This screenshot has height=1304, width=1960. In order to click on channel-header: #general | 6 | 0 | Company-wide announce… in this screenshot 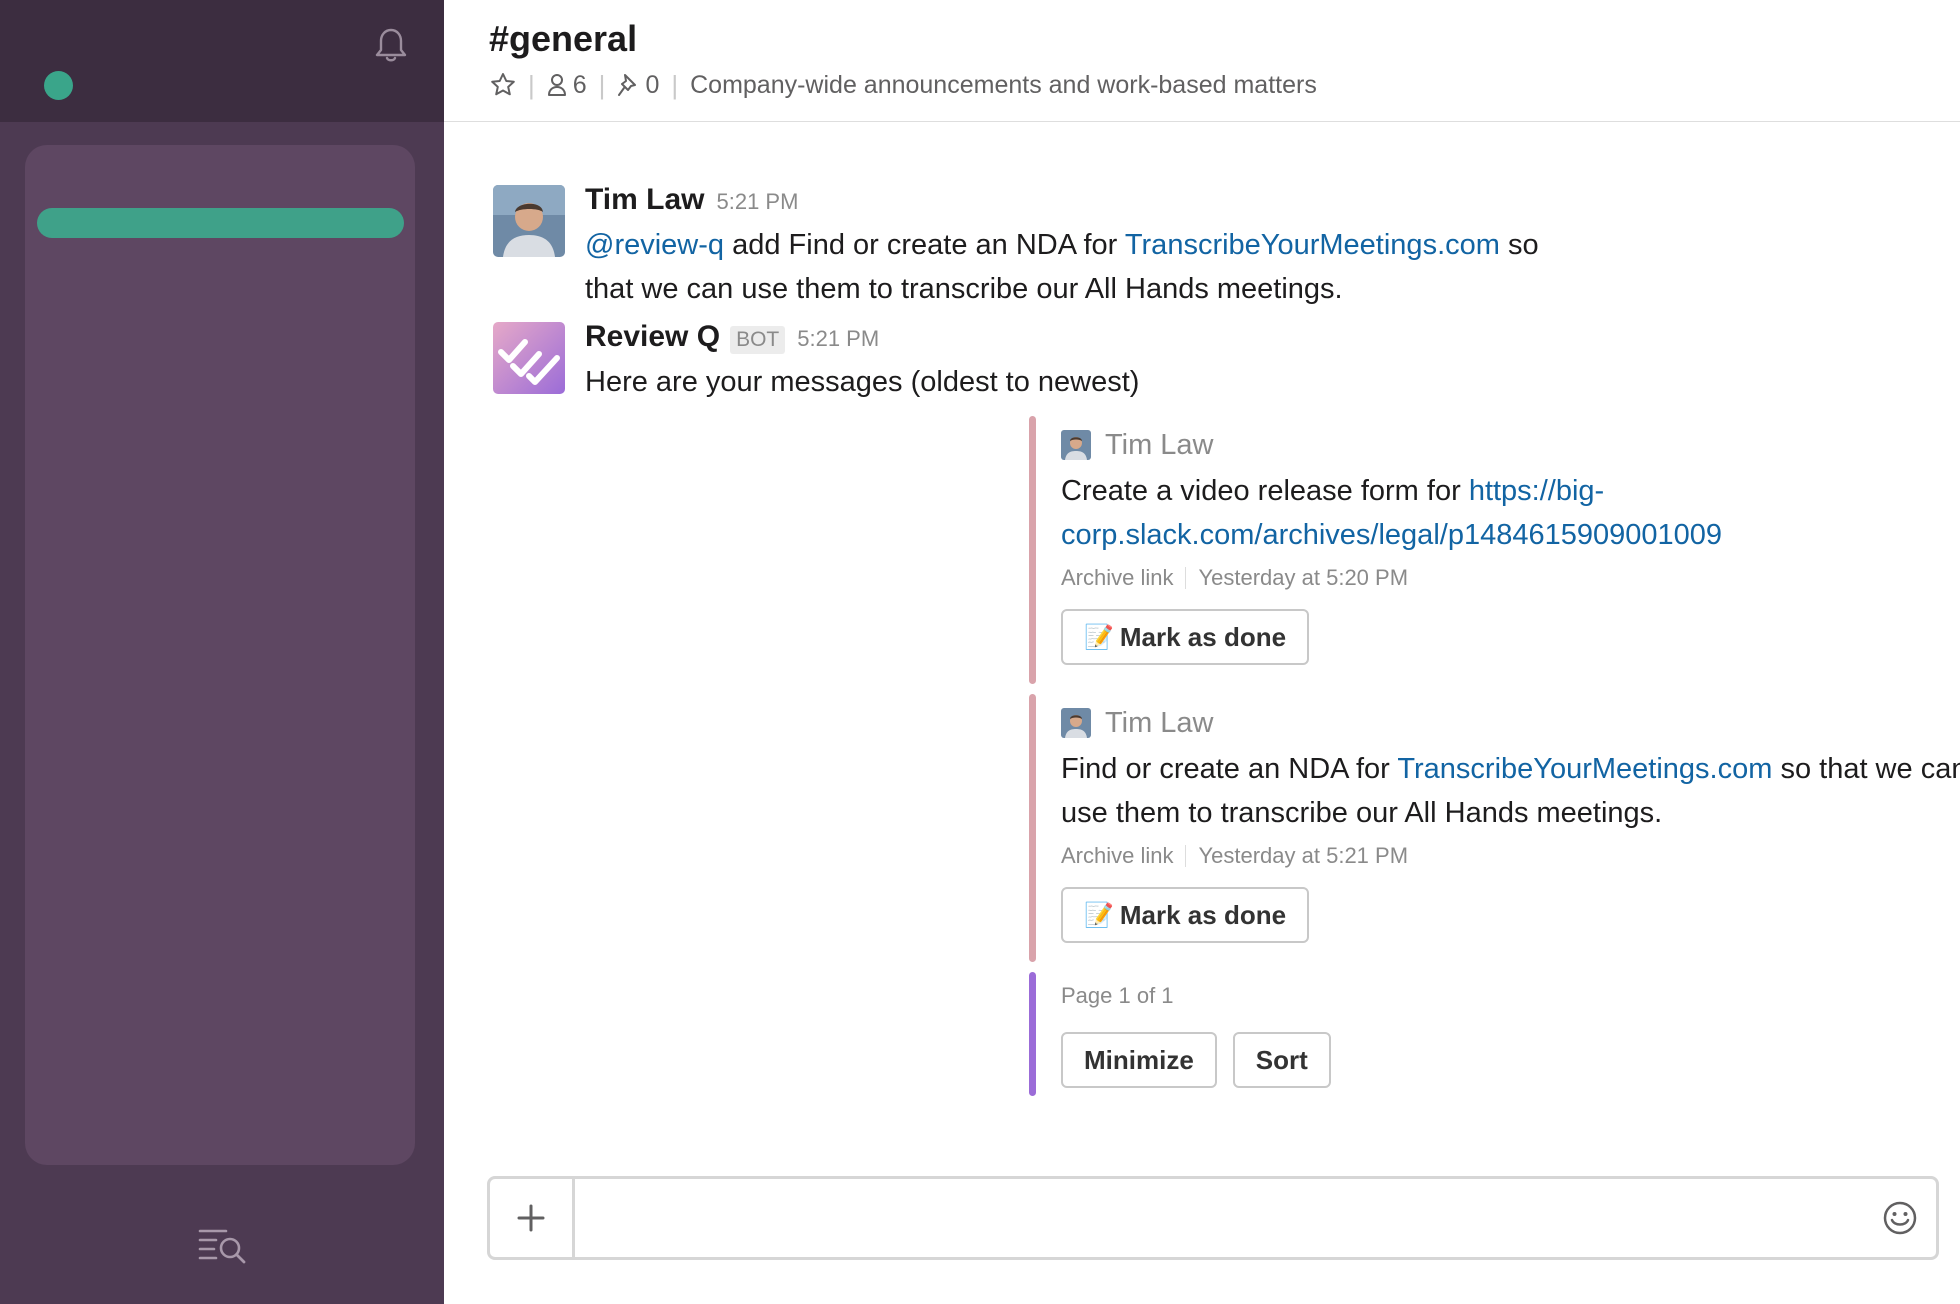, I will do `click(1202, 61)`.